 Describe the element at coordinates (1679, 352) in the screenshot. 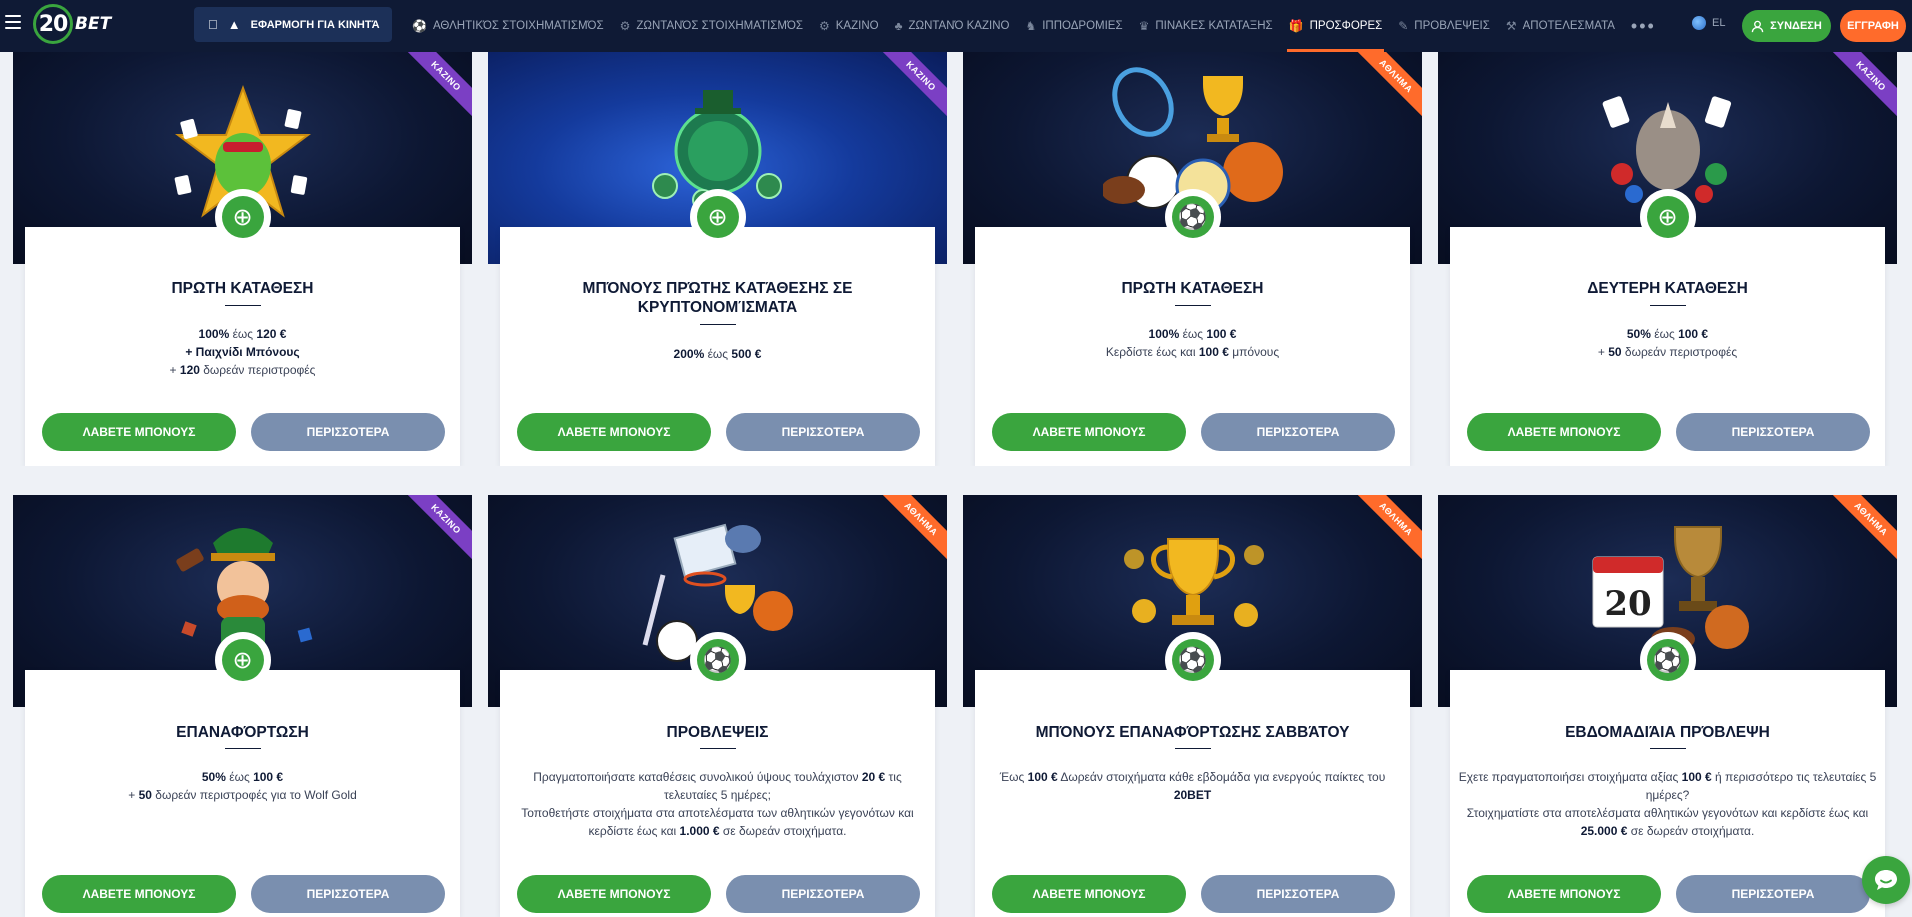

I see `desc-text: δωρεάν περιστροφές` at that location.